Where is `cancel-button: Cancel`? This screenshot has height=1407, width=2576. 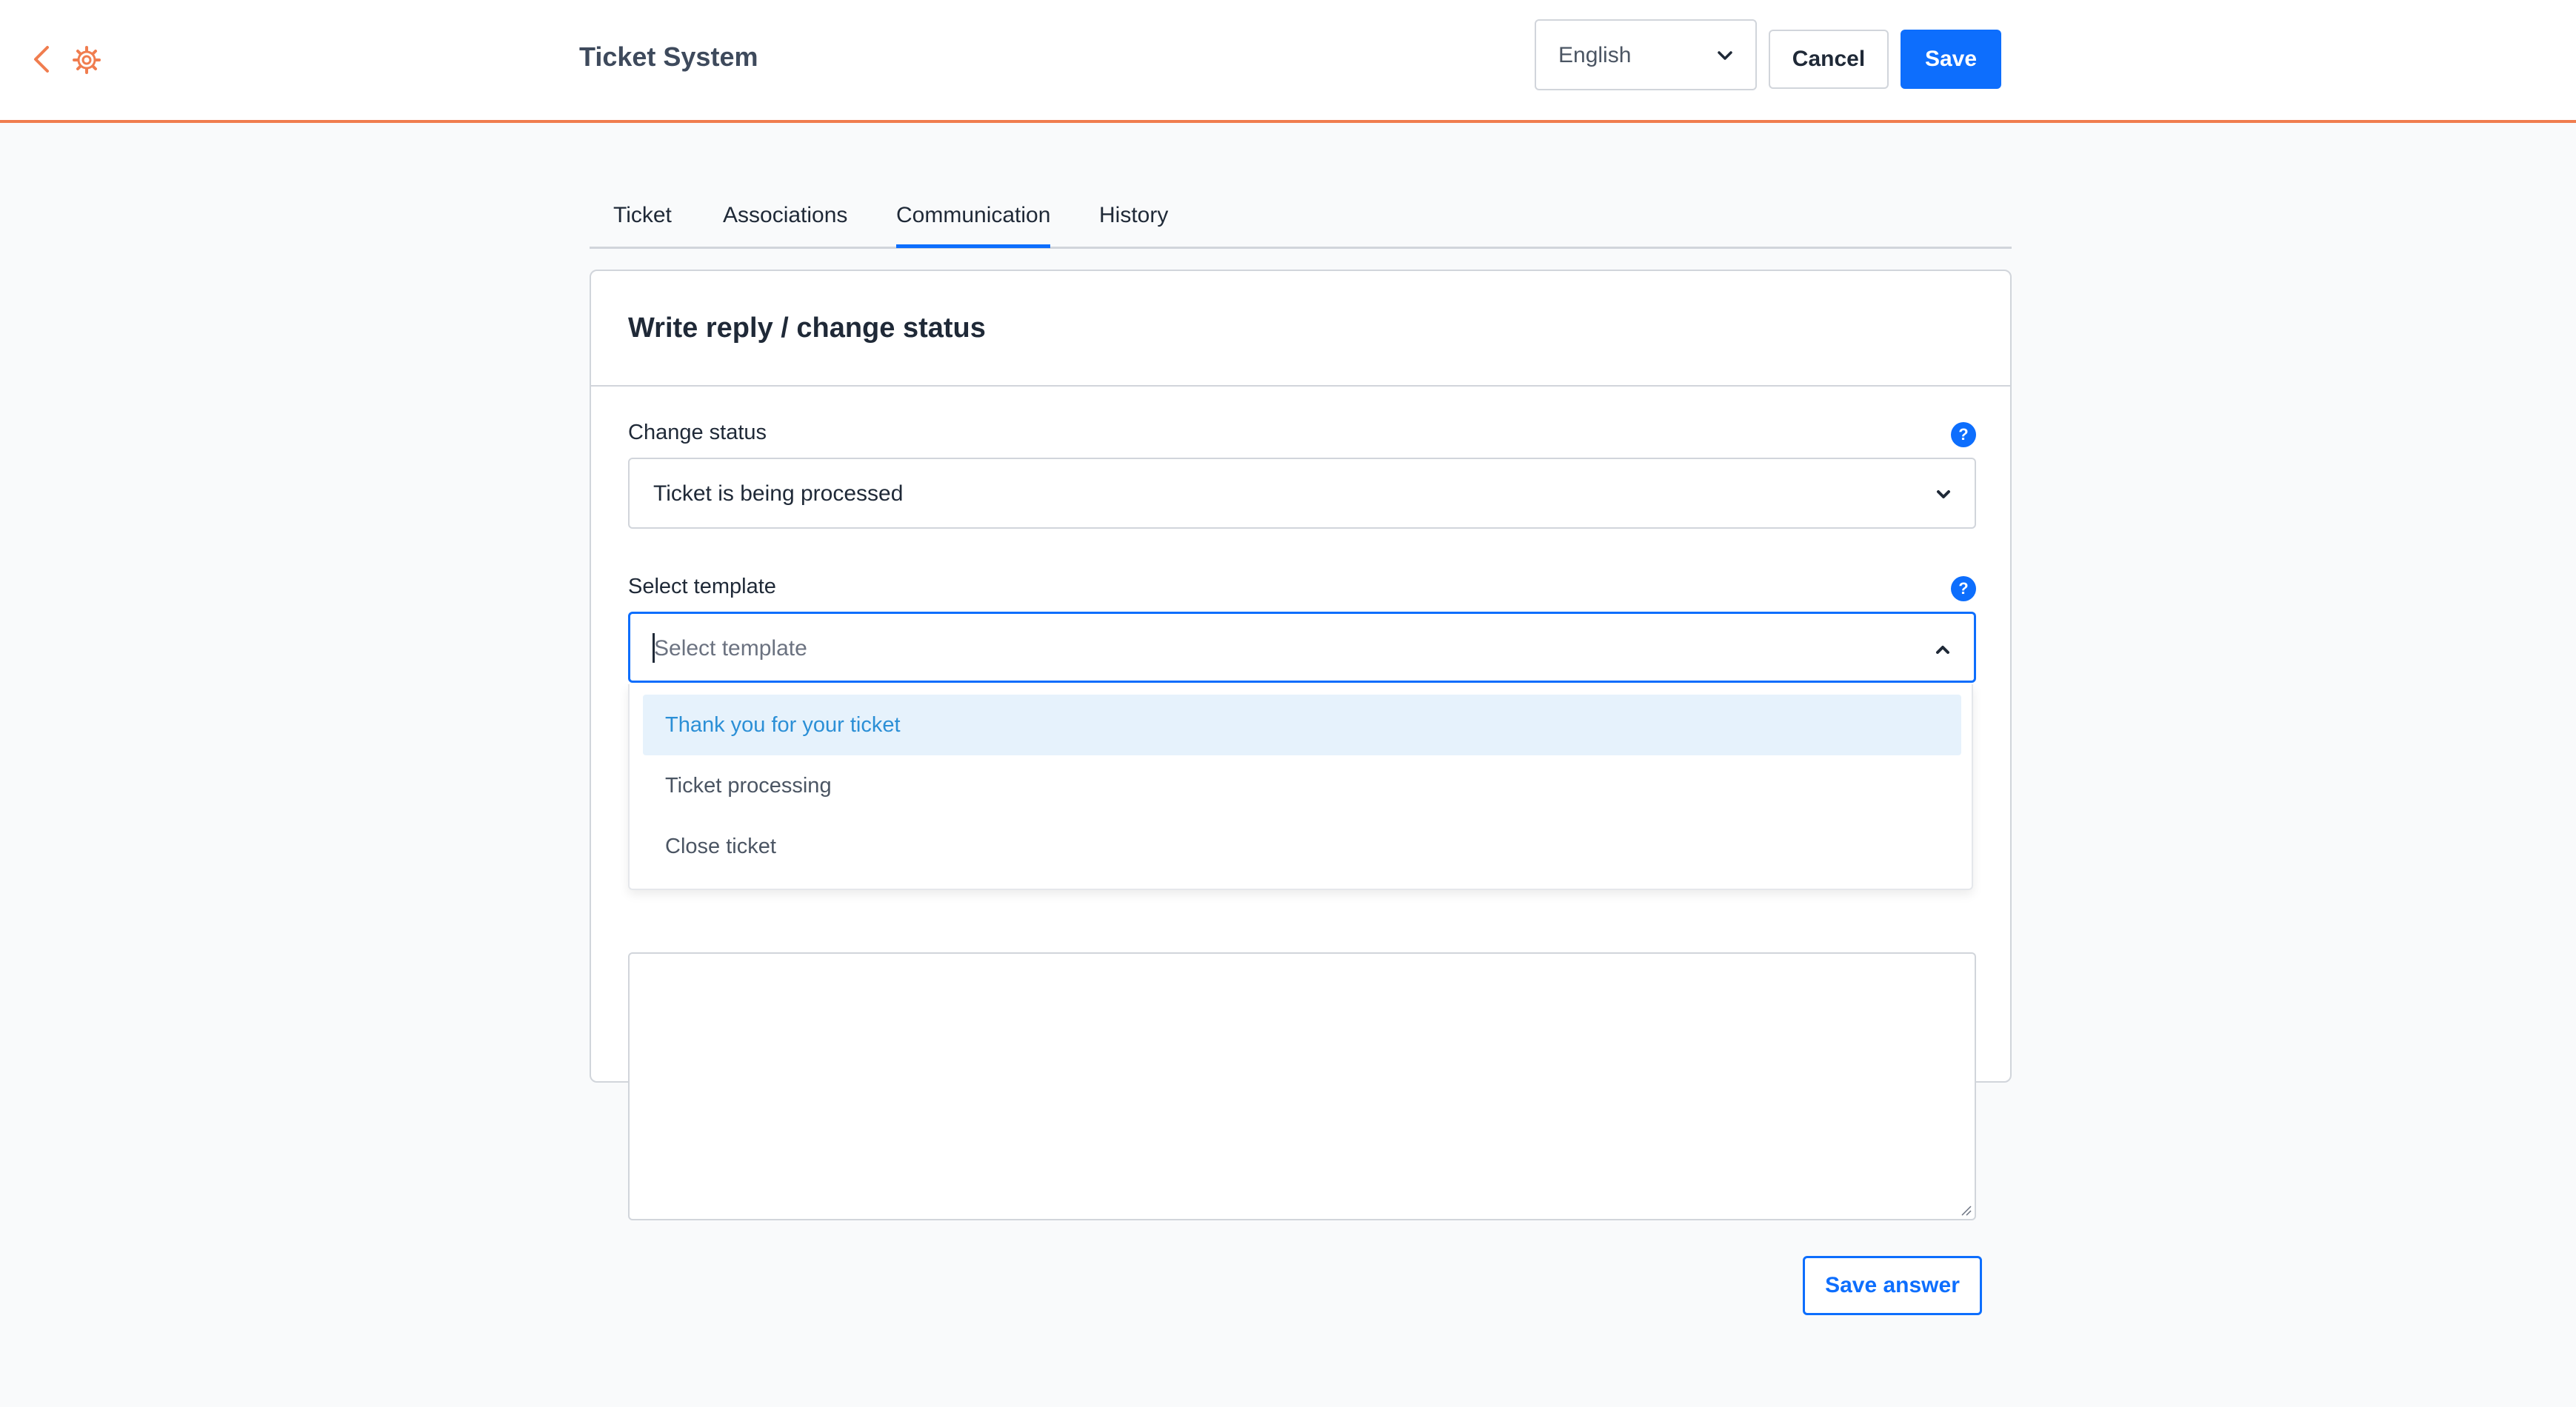
cancel-button: Cancel is located at coordinates (1829, 59).